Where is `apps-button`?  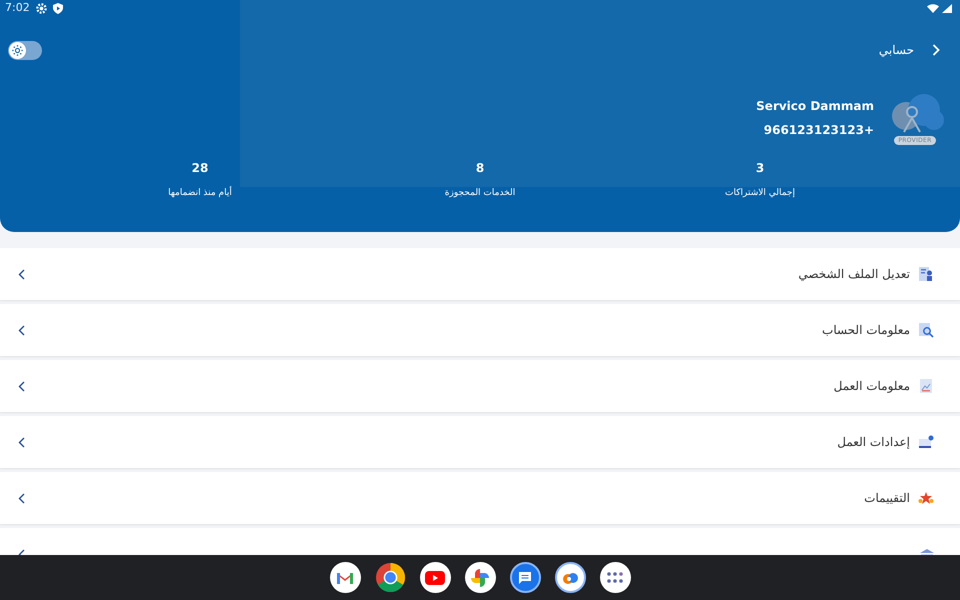 apps-button is located at coordinates (615, 577).